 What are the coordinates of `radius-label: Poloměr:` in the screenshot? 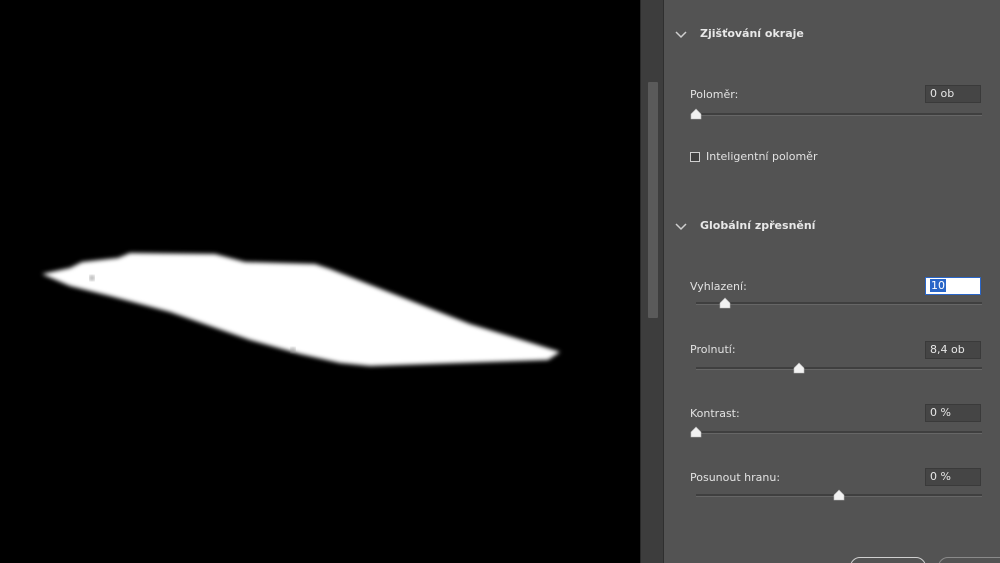 It's located at (714, 94).